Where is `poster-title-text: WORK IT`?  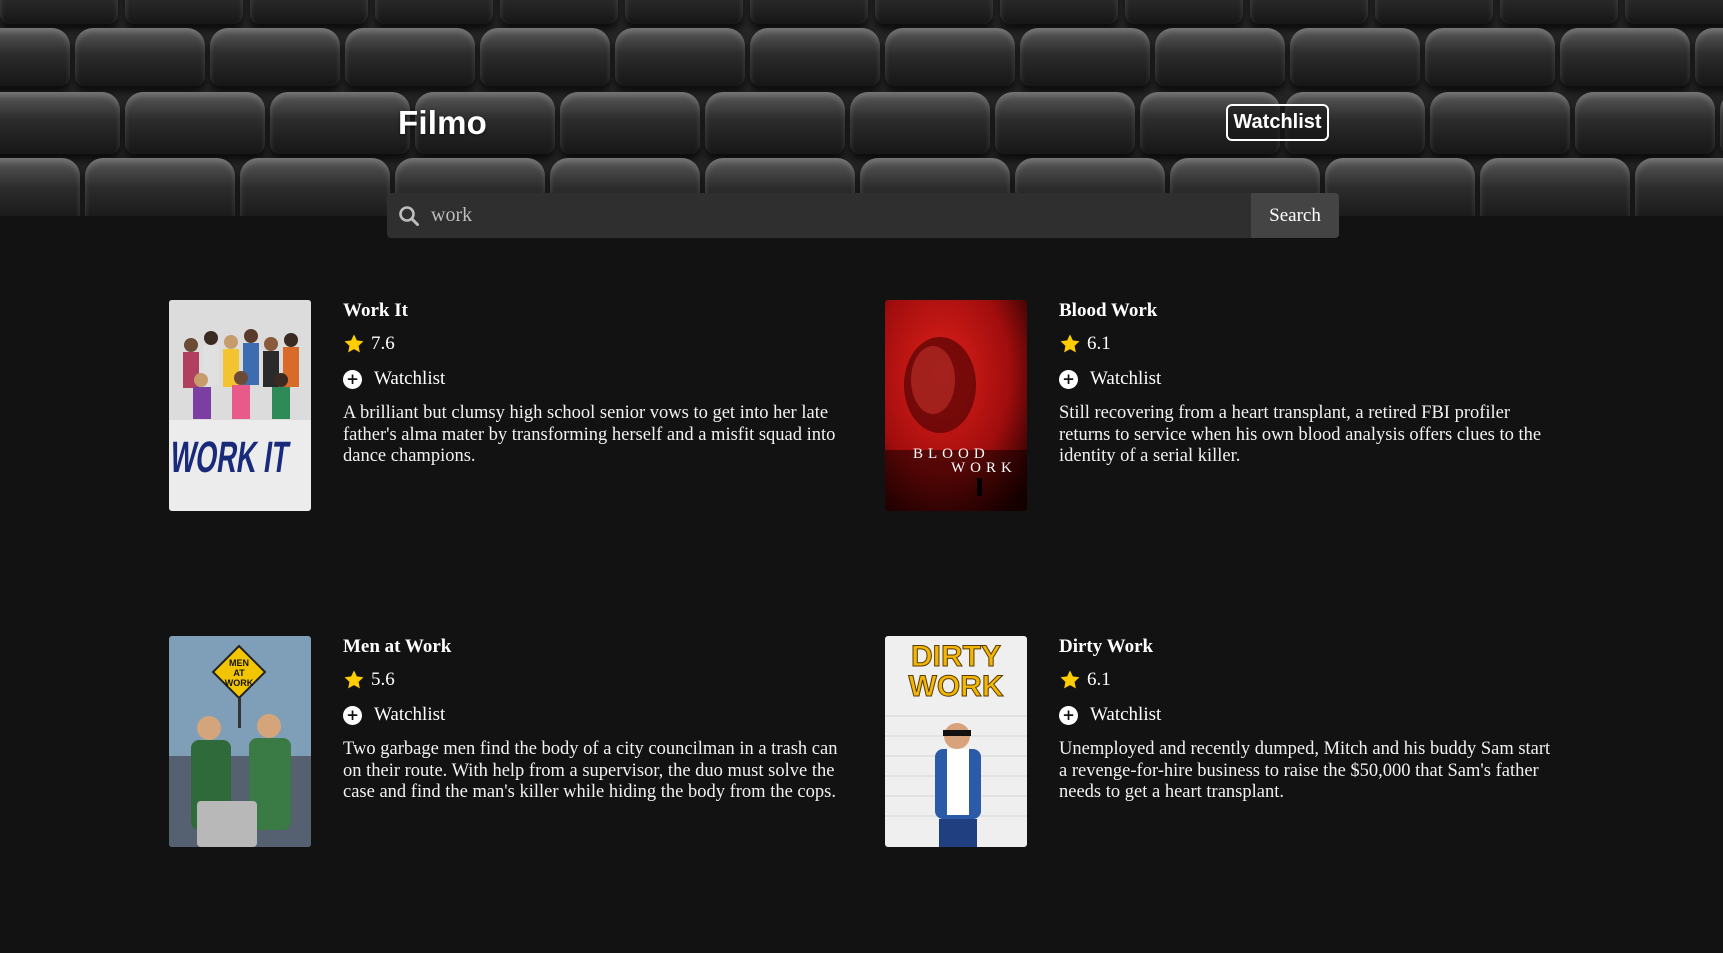
poster-title-text: WORK IT is located at coordinates (230, 457).